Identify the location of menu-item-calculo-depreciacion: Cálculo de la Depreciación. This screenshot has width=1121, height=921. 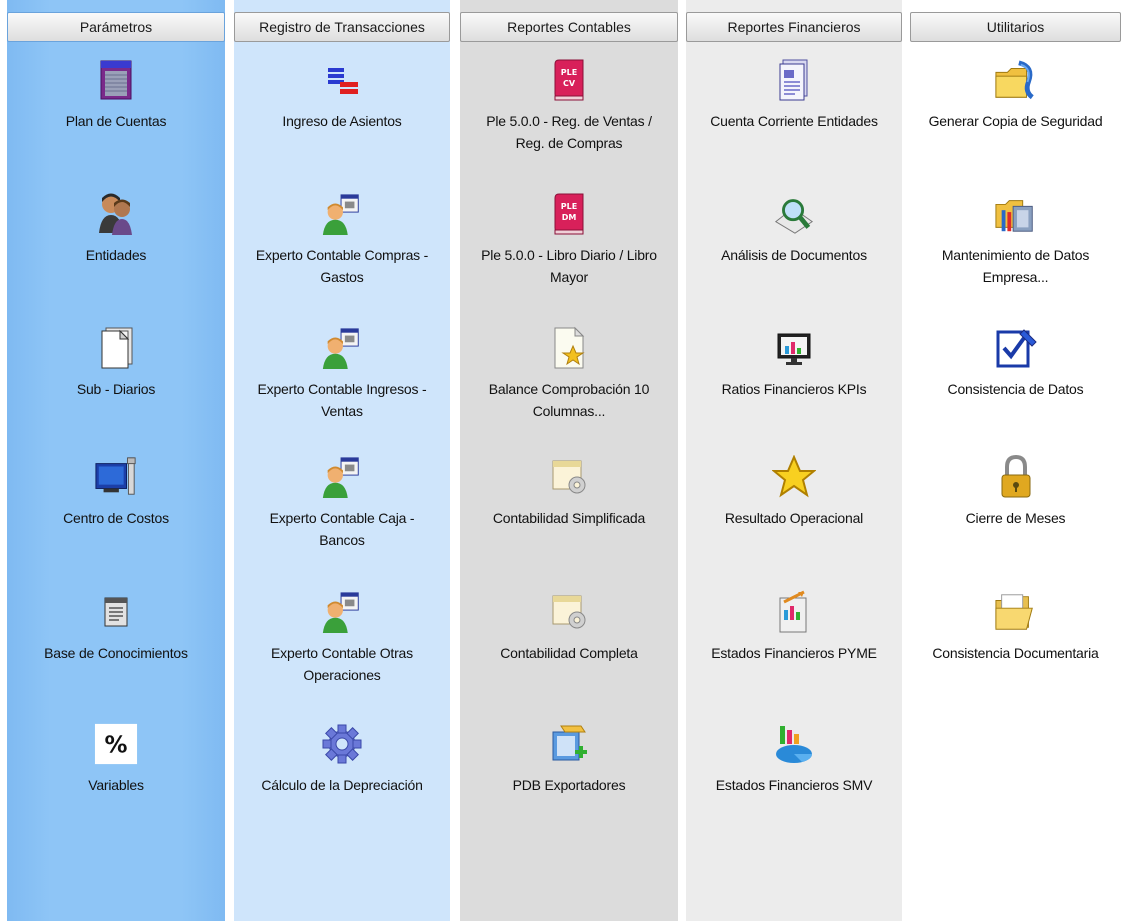
(342, 759).